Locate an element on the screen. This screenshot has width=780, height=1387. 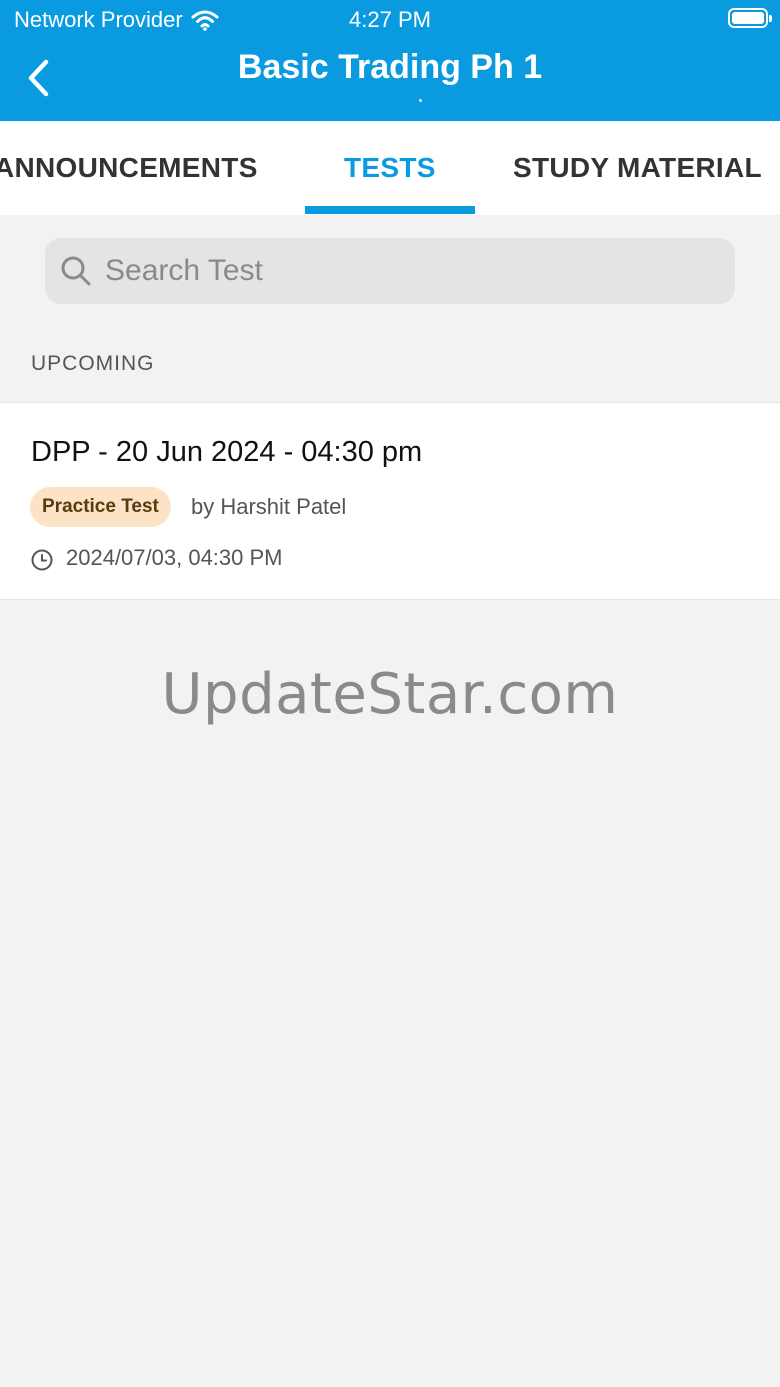
search-input is located at coordinates (405, 271).